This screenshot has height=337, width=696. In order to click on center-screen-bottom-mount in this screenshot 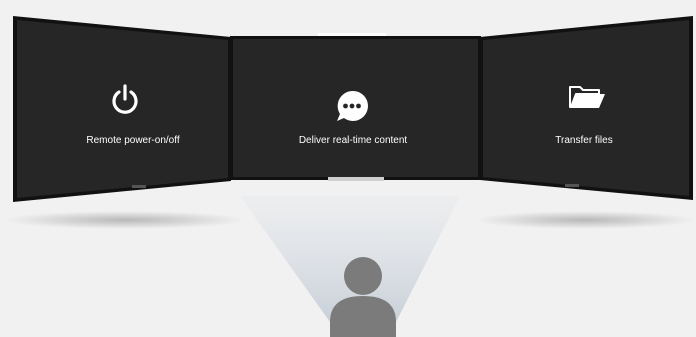, I will do `click(356, 179)`.